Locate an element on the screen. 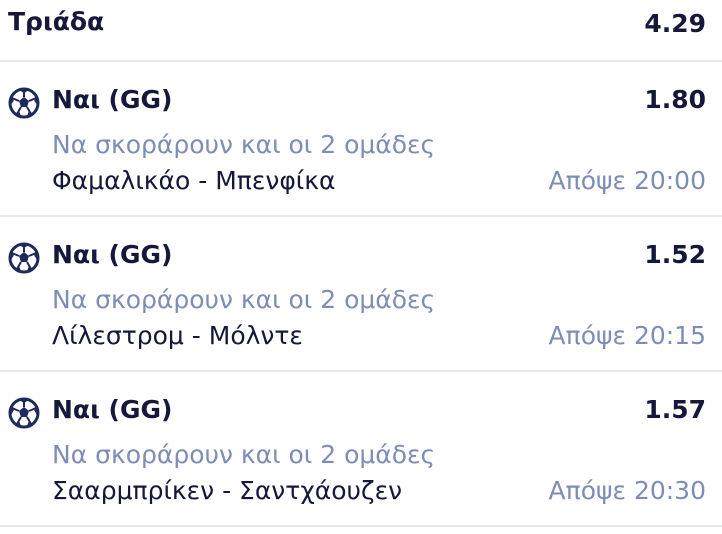  bet-type-title: Τριάδα is located at coordinates (56, 21).